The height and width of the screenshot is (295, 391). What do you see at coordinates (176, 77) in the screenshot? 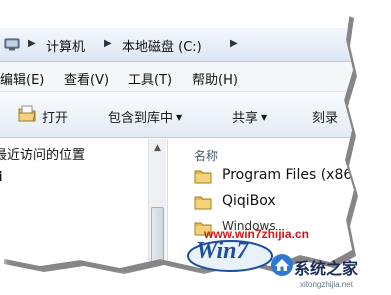
I see `menu-bar: 编辑(E) 查看(V) 工具(T) 帮助(H)` at bounding box center [176, 77].